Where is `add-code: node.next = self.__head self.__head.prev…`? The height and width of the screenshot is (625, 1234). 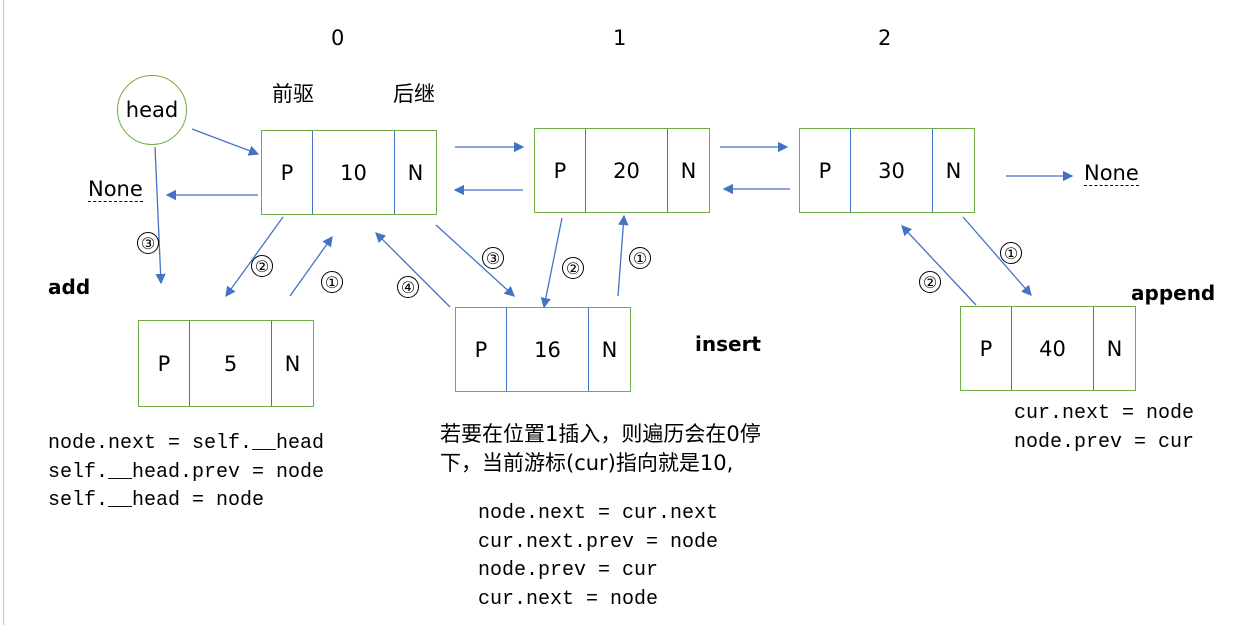 add-code: node.next = self.__head self.__head.prev… is located at coordinates (186, 473).